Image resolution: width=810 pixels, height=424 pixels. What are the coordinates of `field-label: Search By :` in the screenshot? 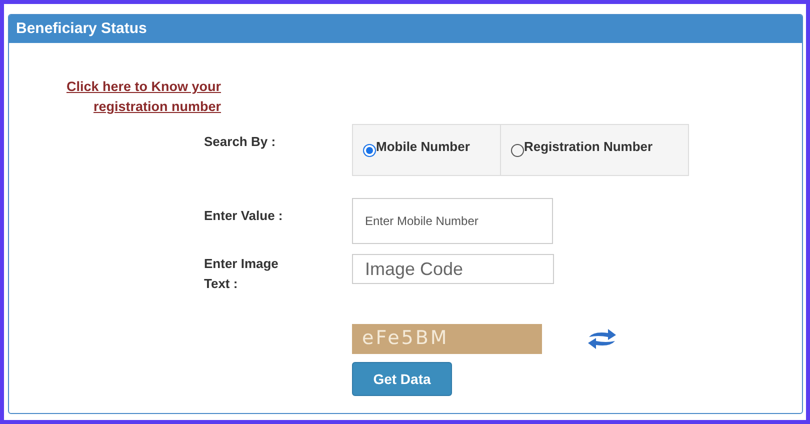 It's located at (240, 142).